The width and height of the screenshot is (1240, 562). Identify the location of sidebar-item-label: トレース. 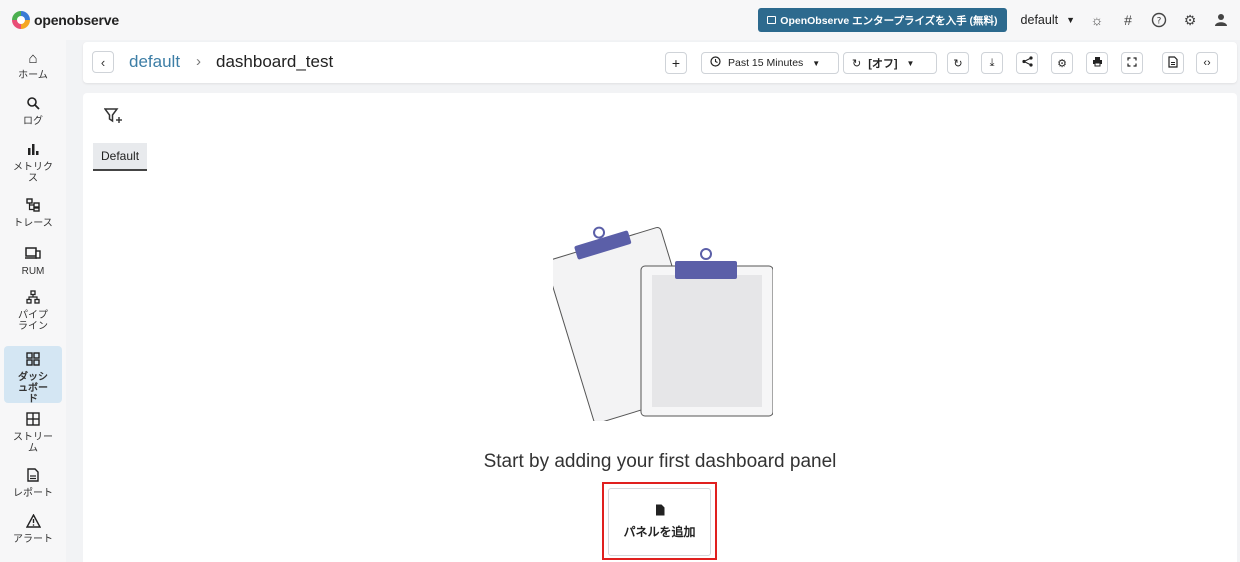
(33, 223).